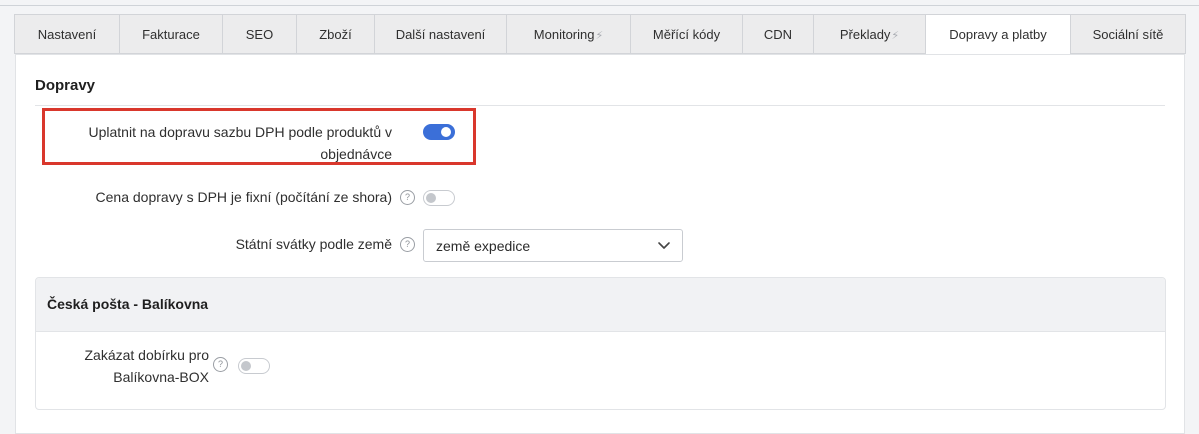 Image resolution: width=1199 pixels, height=434 pixels. What do you see at coordinates (439, 198) in the screenshot?
I see `fixed-price-toggle` at bounding box center [439, 198].